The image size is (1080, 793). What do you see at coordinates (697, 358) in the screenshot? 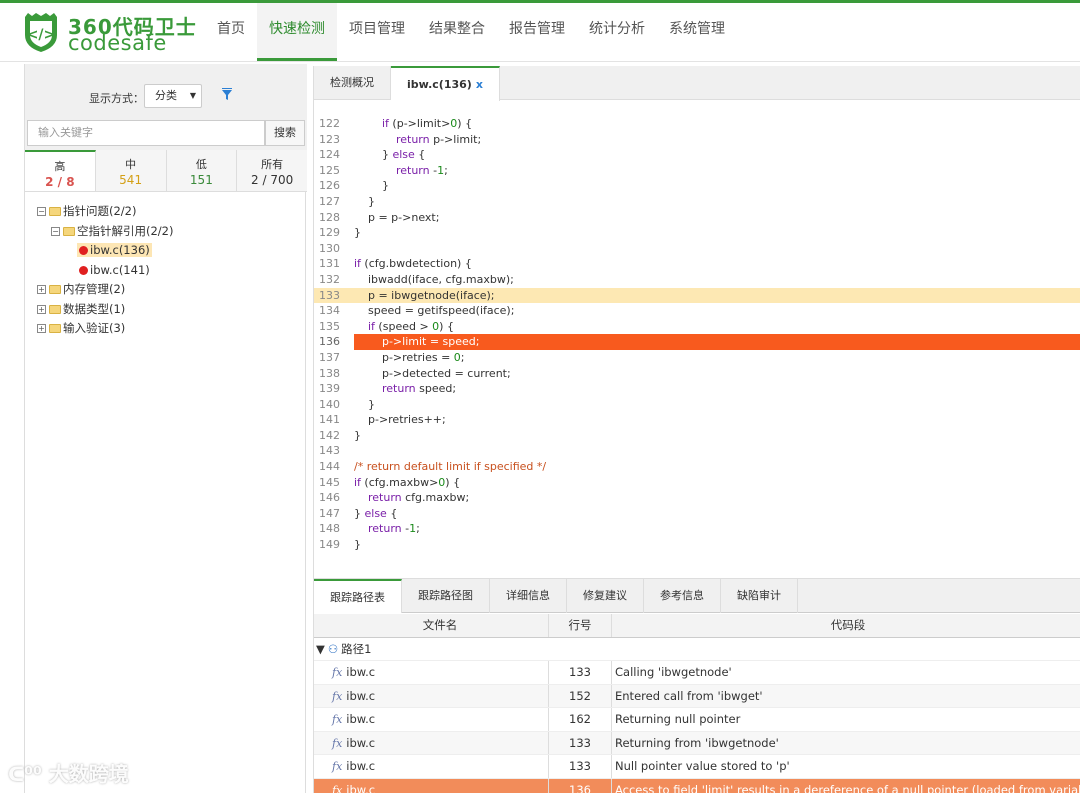
I see `code-line: 137 p->retries = 0;` at bounding box center [697, 358].